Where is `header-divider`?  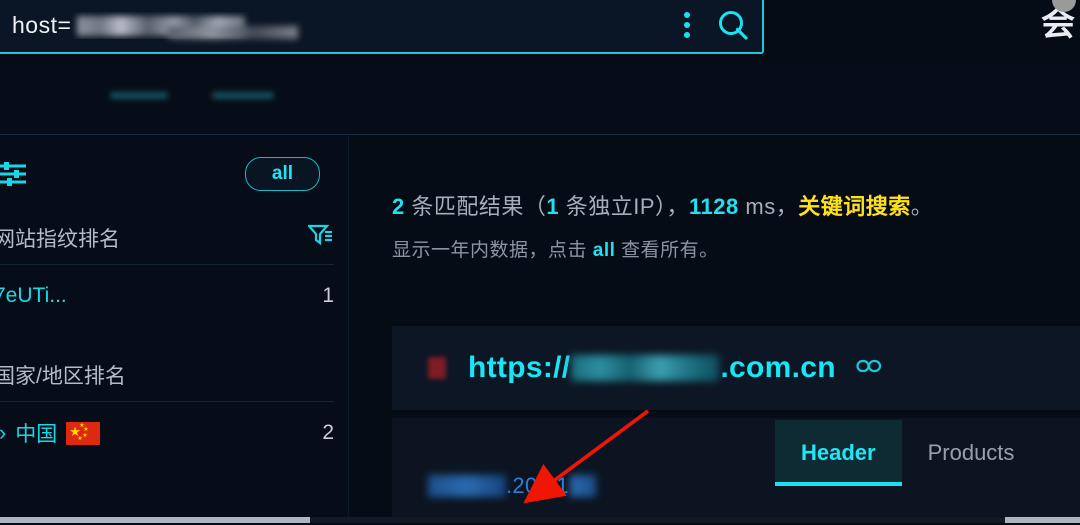
header-divider is located at coordinates (540, 134).